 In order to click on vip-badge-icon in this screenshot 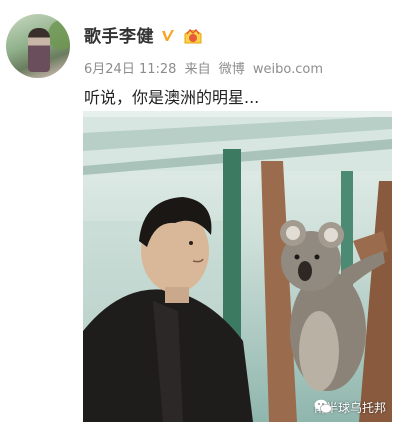, I will do `click(193, 36)`.